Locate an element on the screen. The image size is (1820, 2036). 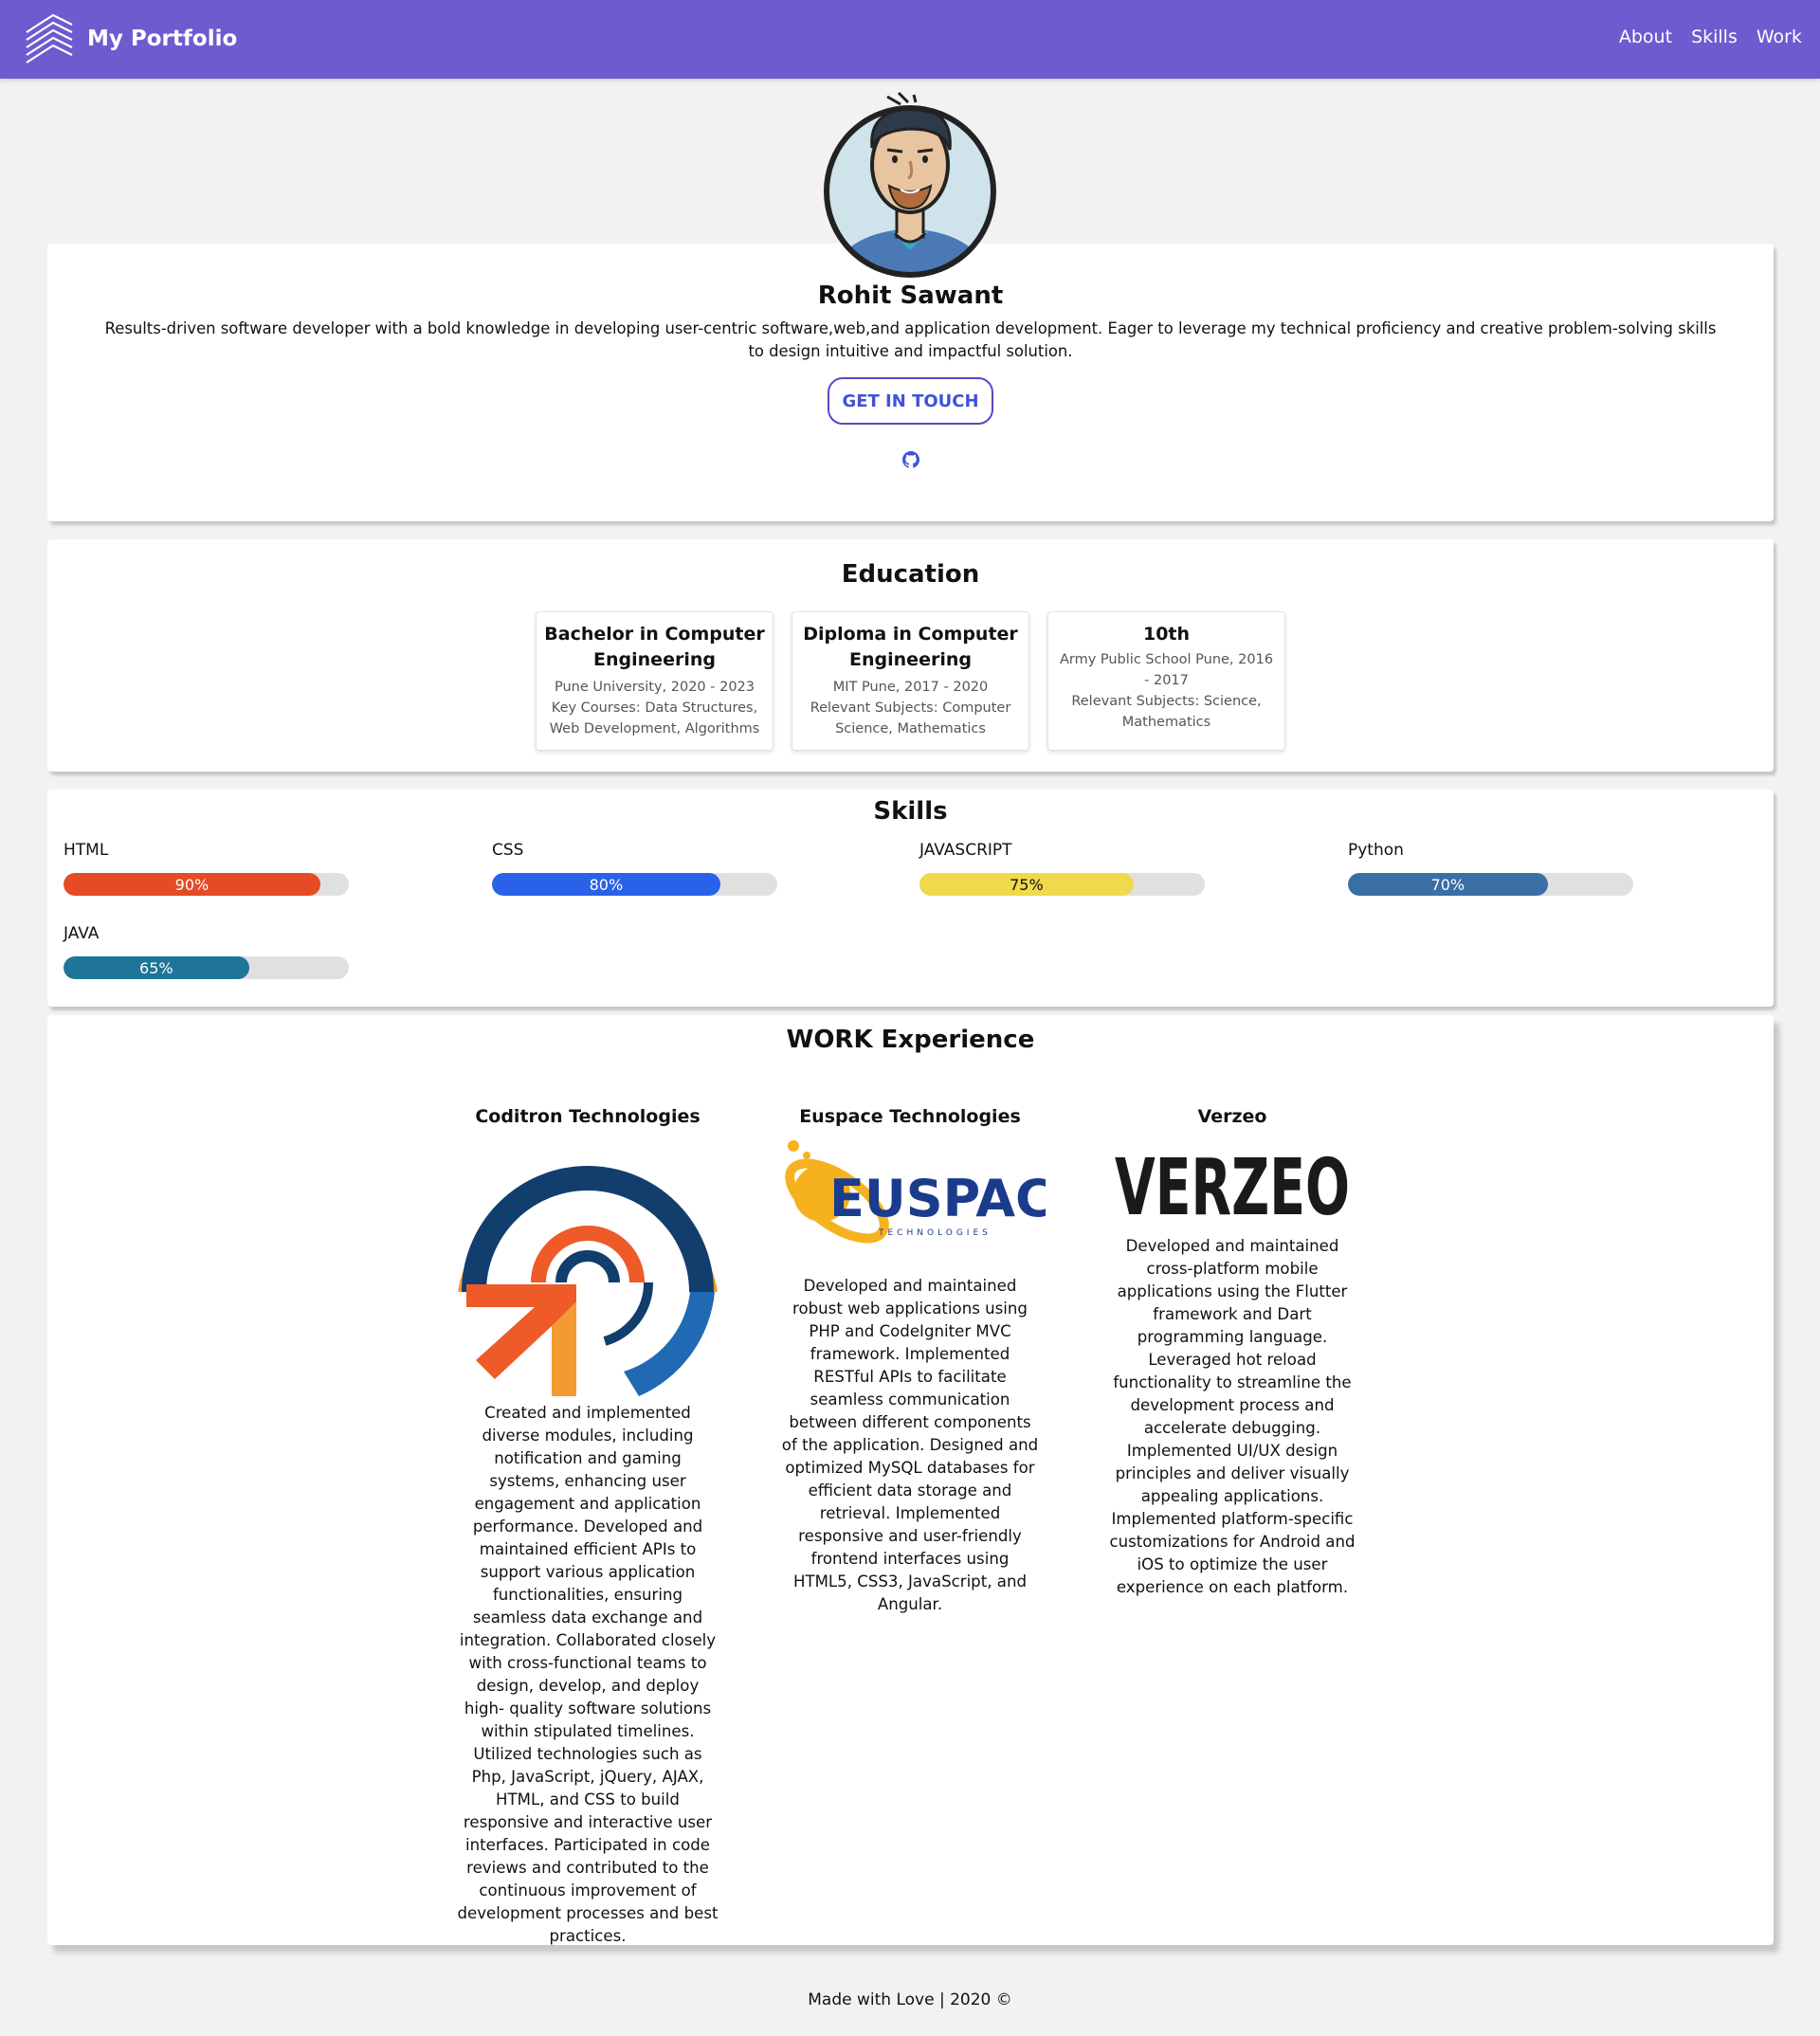
education-degree: Bachelor in Computer Engineering is located at coordinates (654, 647).